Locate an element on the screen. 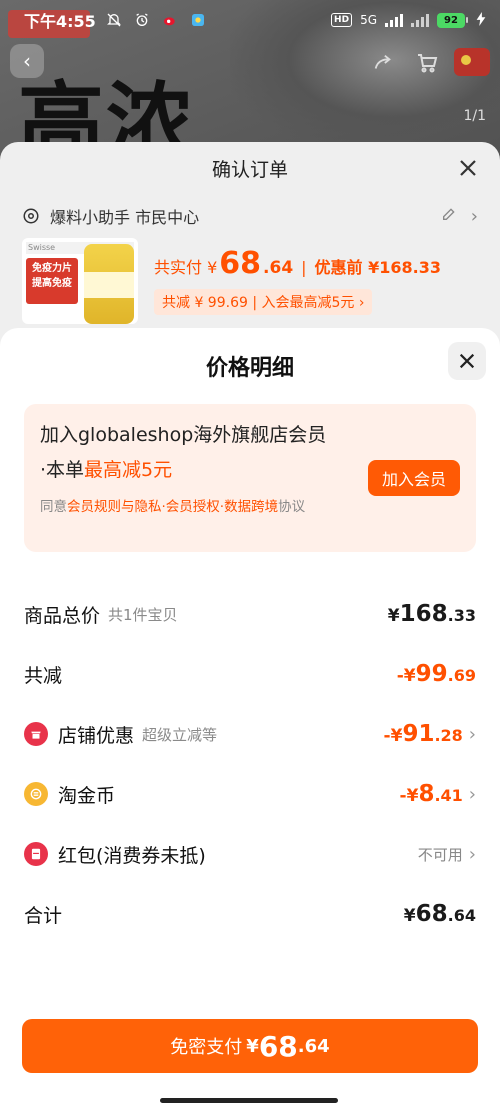 The width and height of the screenshot is (500, 1111). back-button: ‹ is located at coordinates (27, 61).